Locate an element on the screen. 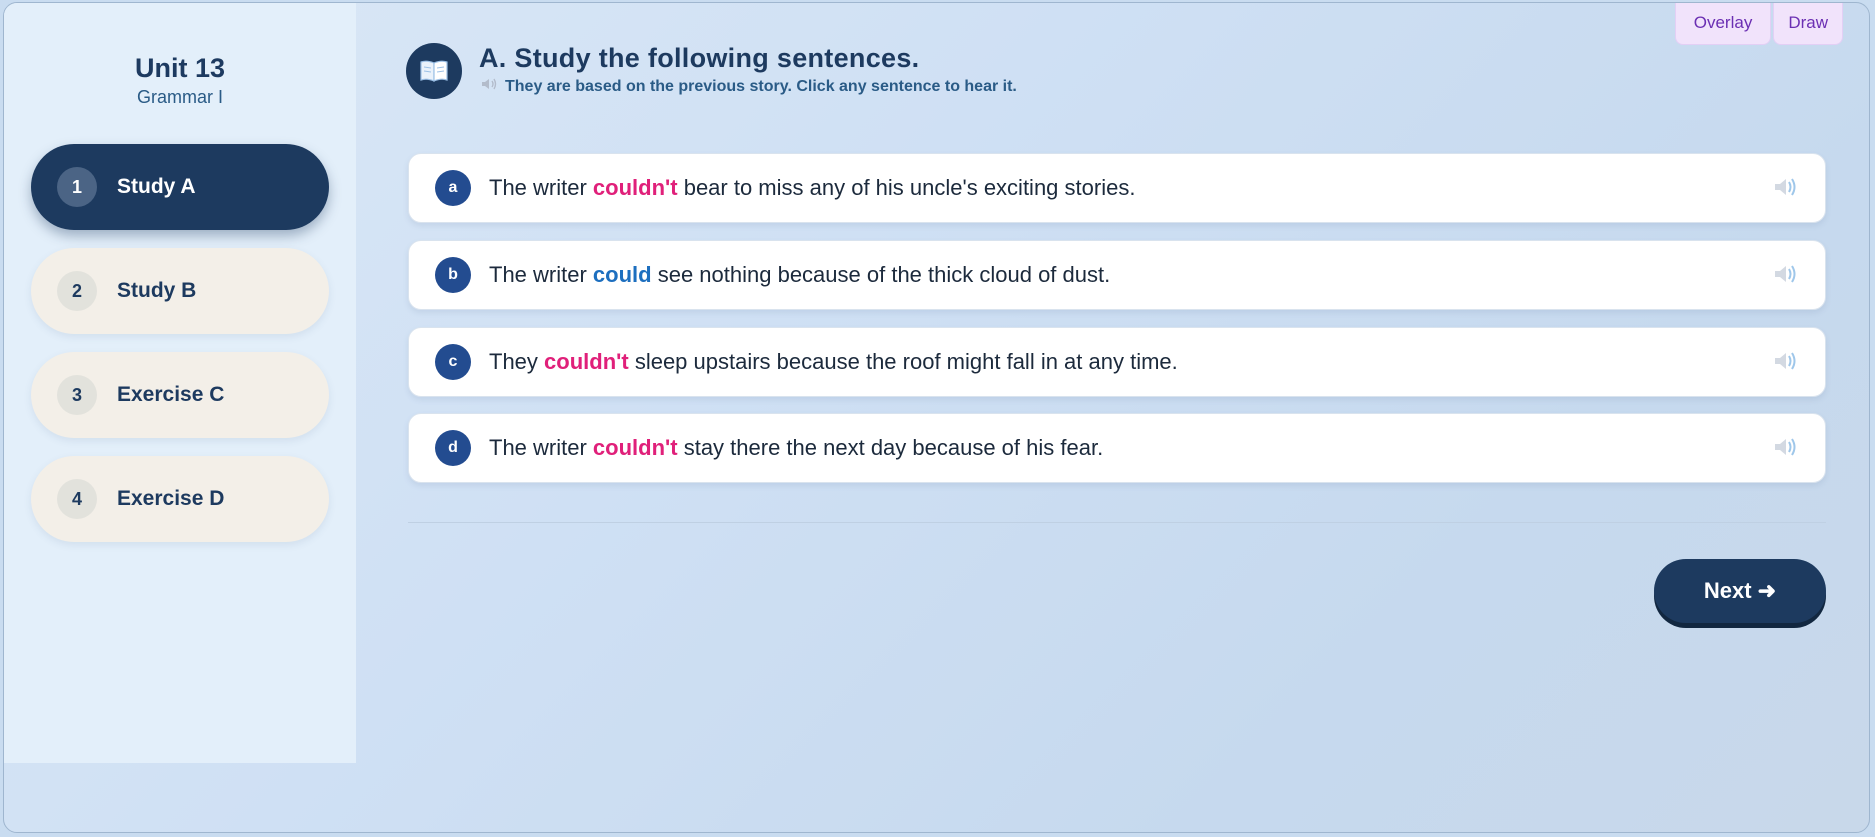 This screenshot has width=1875, height=837. unit-title: Unit 13 is located at coordinates (180, 68).